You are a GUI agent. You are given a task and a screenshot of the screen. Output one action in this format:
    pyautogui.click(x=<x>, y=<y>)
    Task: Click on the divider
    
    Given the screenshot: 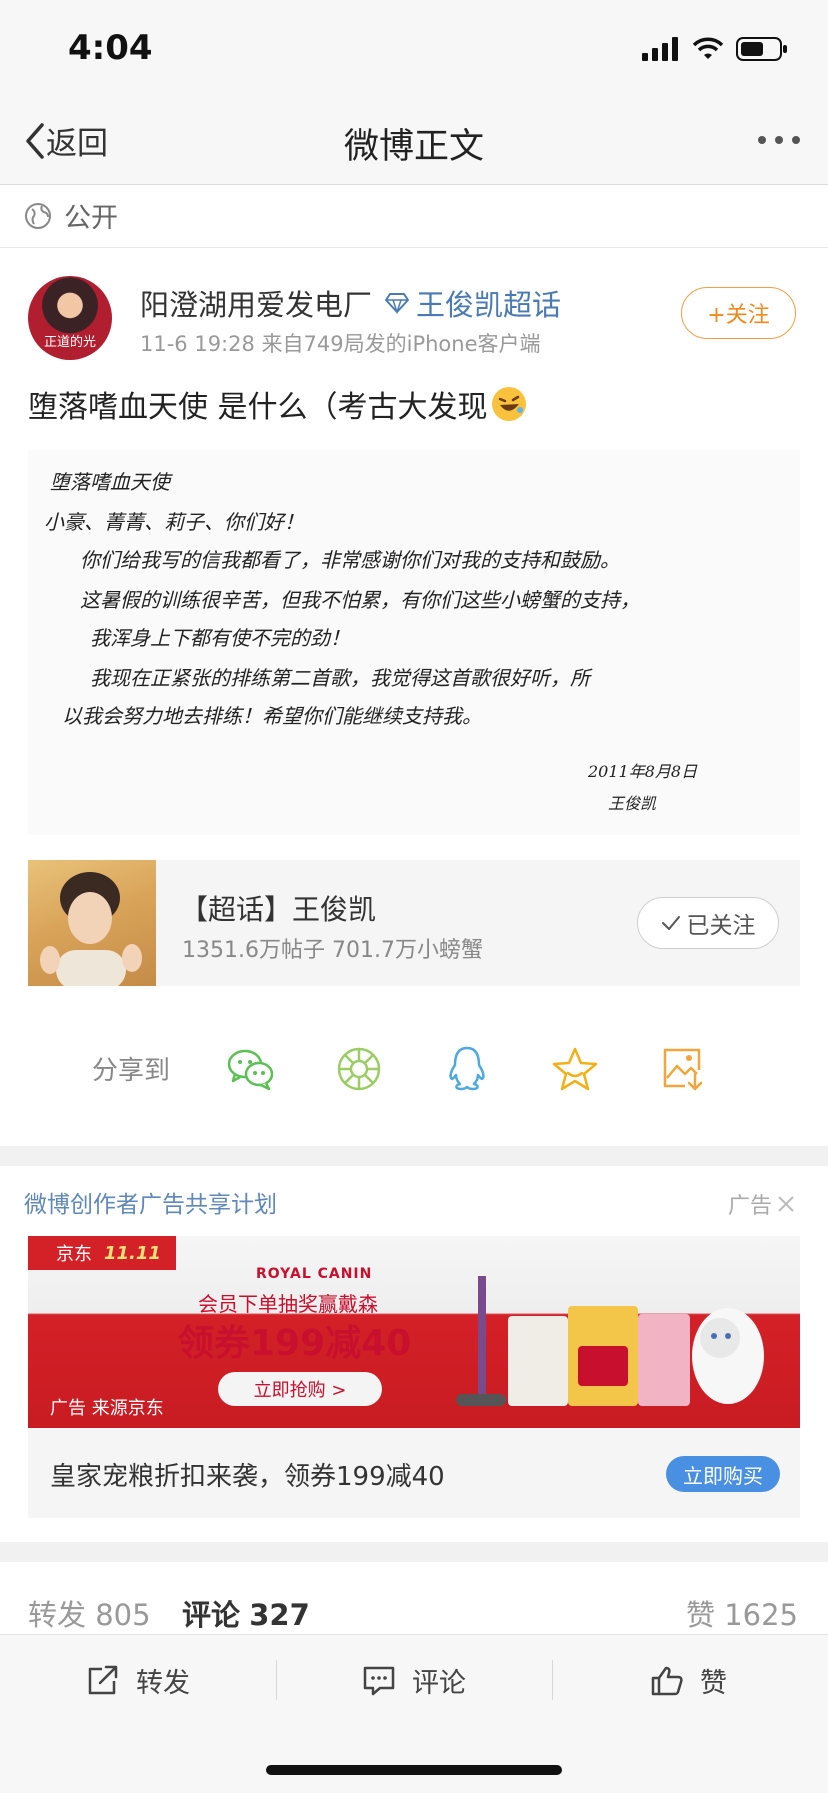 What is the action you would take?
    pyautogui.click(x=414, y=247)
    